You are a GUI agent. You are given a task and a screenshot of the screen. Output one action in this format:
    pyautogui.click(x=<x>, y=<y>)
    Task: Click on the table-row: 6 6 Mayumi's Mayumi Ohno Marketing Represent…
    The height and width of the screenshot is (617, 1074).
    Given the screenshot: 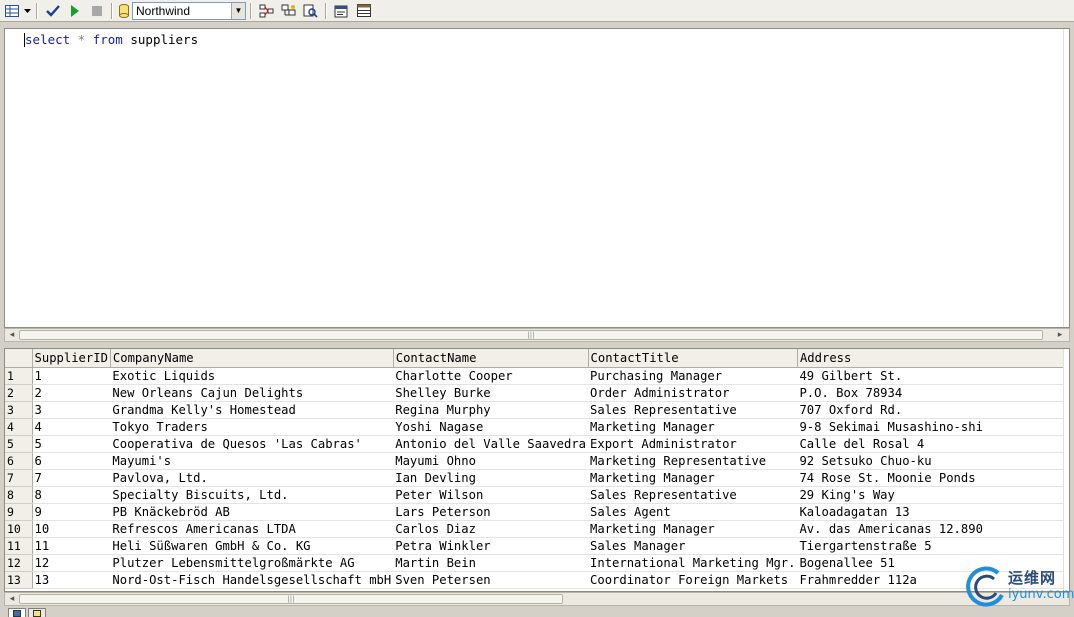 What is the action you would take?
    pyautogui.click(x=537, y=461)
    